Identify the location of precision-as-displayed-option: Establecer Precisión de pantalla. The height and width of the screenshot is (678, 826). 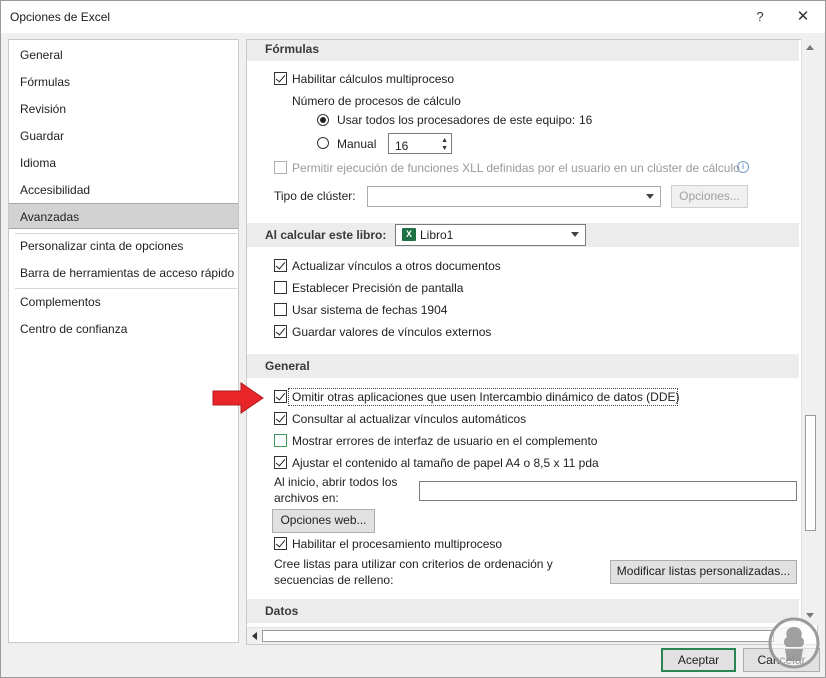
(447, 288).